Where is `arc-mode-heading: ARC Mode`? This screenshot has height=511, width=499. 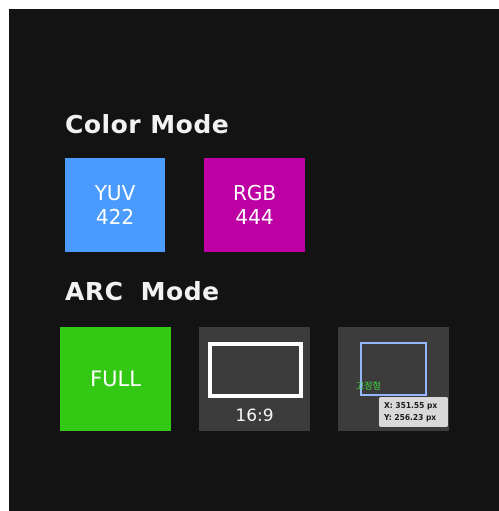 arc-mode-heading: ARC Mode is located at coordinates (142, 291).